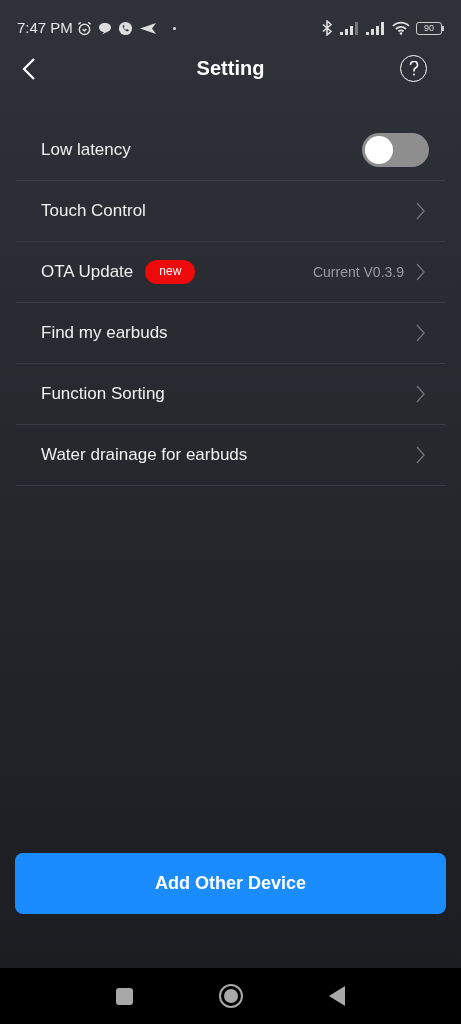 The width and height of the screenshot is (461, 1024). I want to click on setting-row: Touch Control, so click(230, 211).